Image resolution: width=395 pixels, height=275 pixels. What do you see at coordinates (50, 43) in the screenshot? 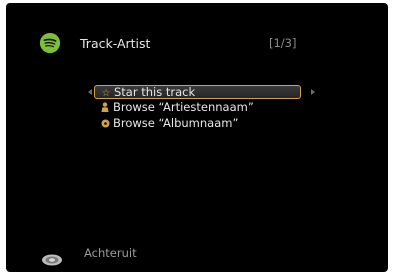
I see `spotify-icon` at bounding box center [50, 43].